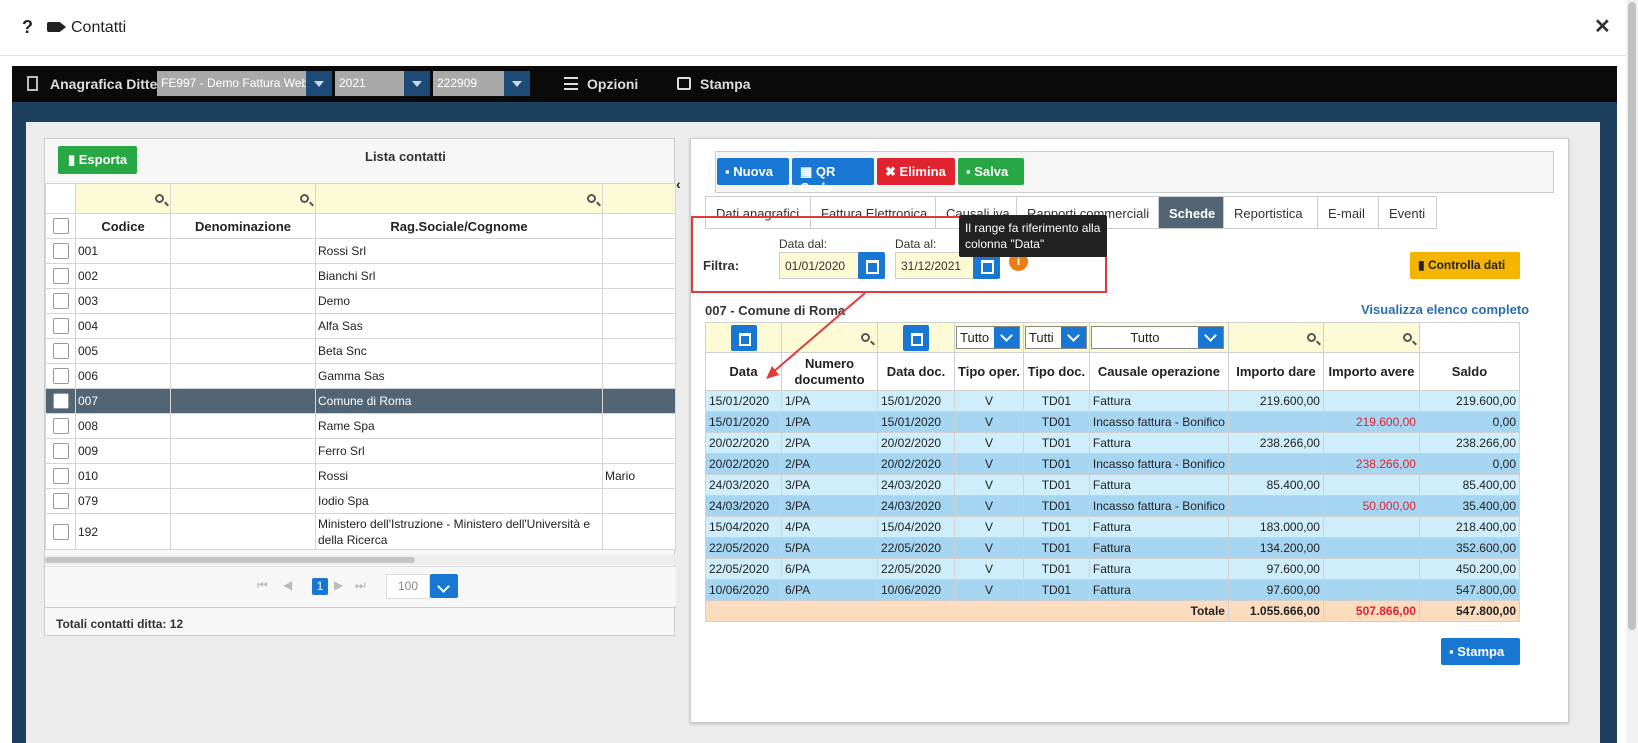 Image resolution: width=1638 pixels, height=743 pixels. What do you see at coordinates (408, 586) in the screenshot?
I see `page-size-value: 100` at bounding box center [408, 586].